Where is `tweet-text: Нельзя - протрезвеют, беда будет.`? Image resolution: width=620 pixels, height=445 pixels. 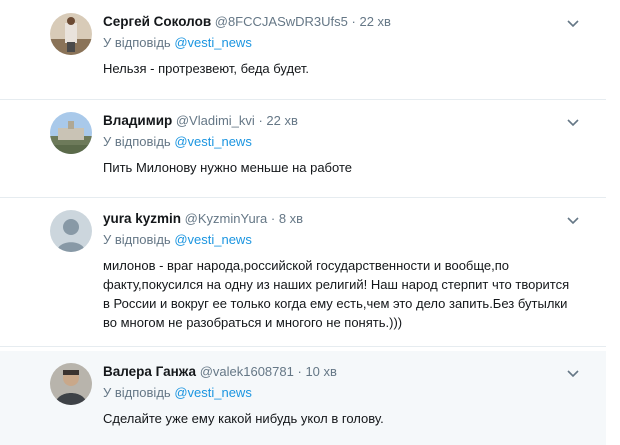
tweet-text: Нельзя - протрезвеют, беда будет. is located at coordinates (206, 68).